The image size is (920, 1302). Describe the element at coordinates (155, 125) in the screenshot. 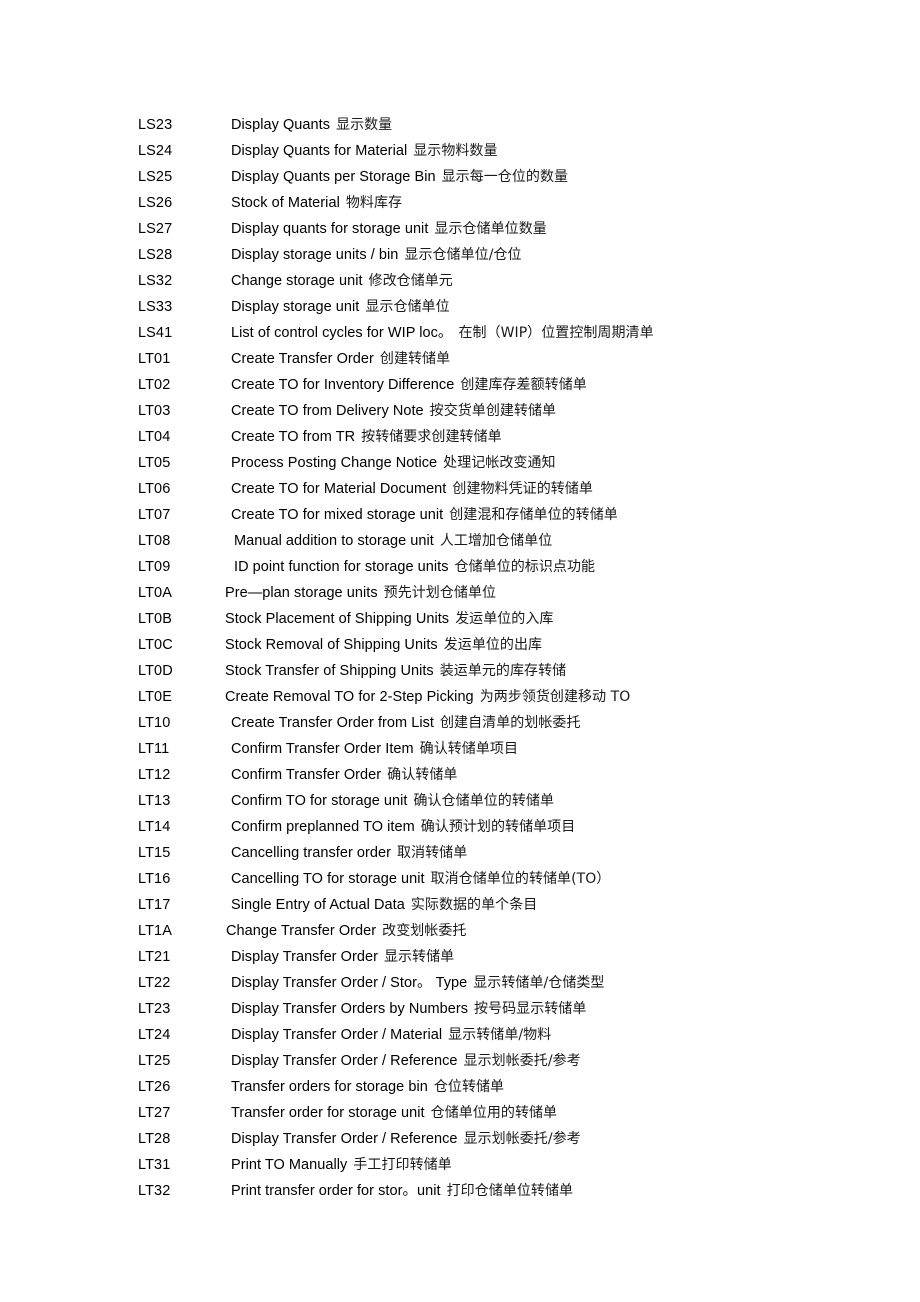

I see `tcode-code: LS23` at that location.